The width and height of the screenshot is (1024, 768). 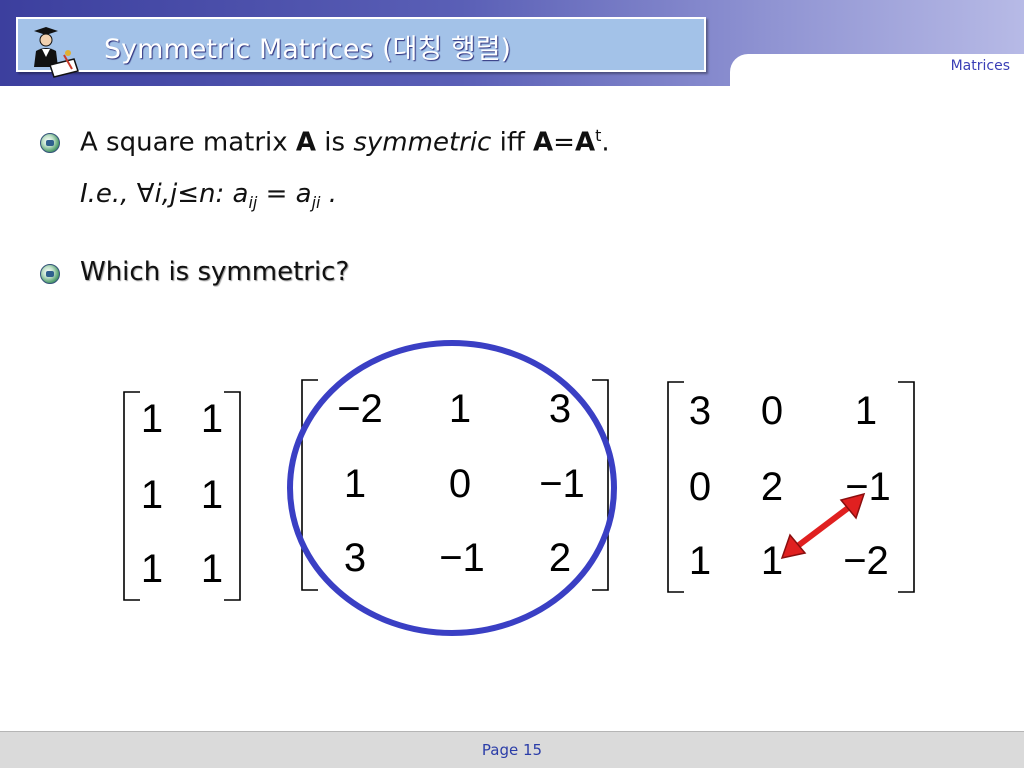 What do you see at coordinates (152, 569) in the screenshot?
I see `m1-r2-c0: 1` at bounding box center [152, 569].